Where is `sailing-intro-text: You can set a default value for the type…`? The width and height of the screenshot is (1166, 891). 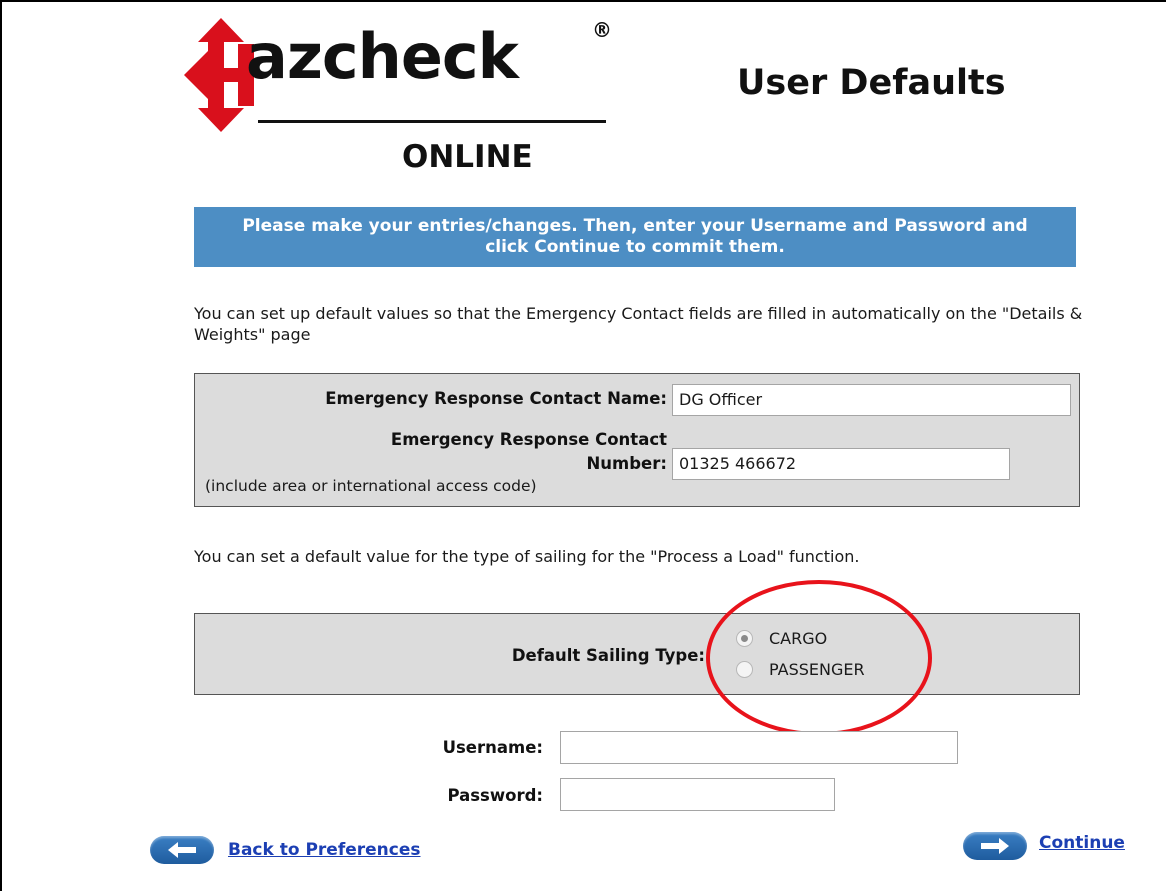 sailing-intro-text: You can set a default value for the type… is located at coordinates (527, 556).